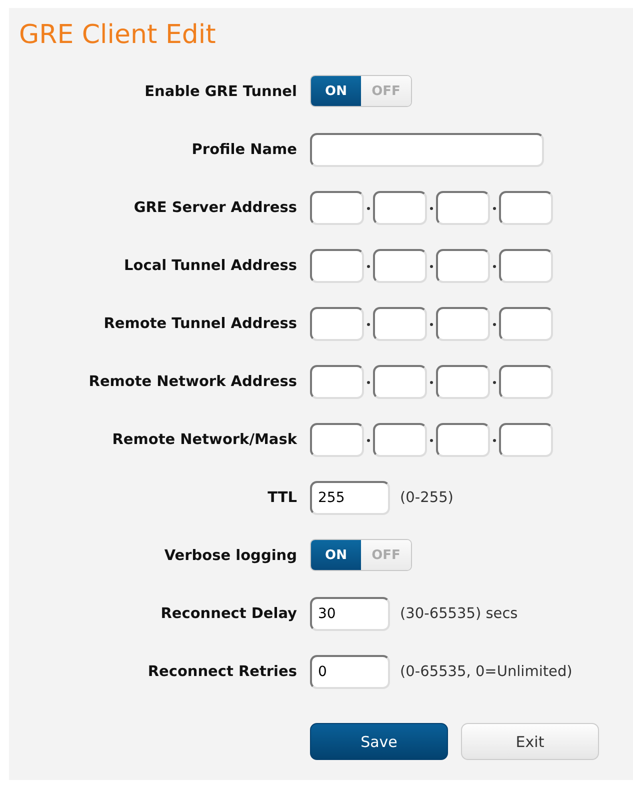  Describe the element at coordinates (210, 266) in the screenshot. I see `field-label: Local Tunnel Address` at that location.